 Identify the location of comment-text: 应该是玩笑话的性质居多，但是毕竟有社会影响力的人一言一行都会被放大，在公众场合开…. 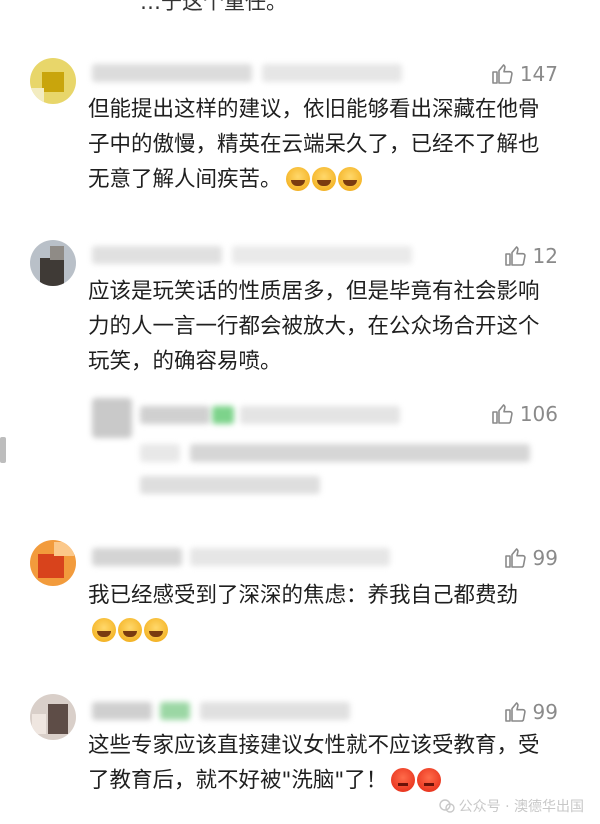
(314, 326).